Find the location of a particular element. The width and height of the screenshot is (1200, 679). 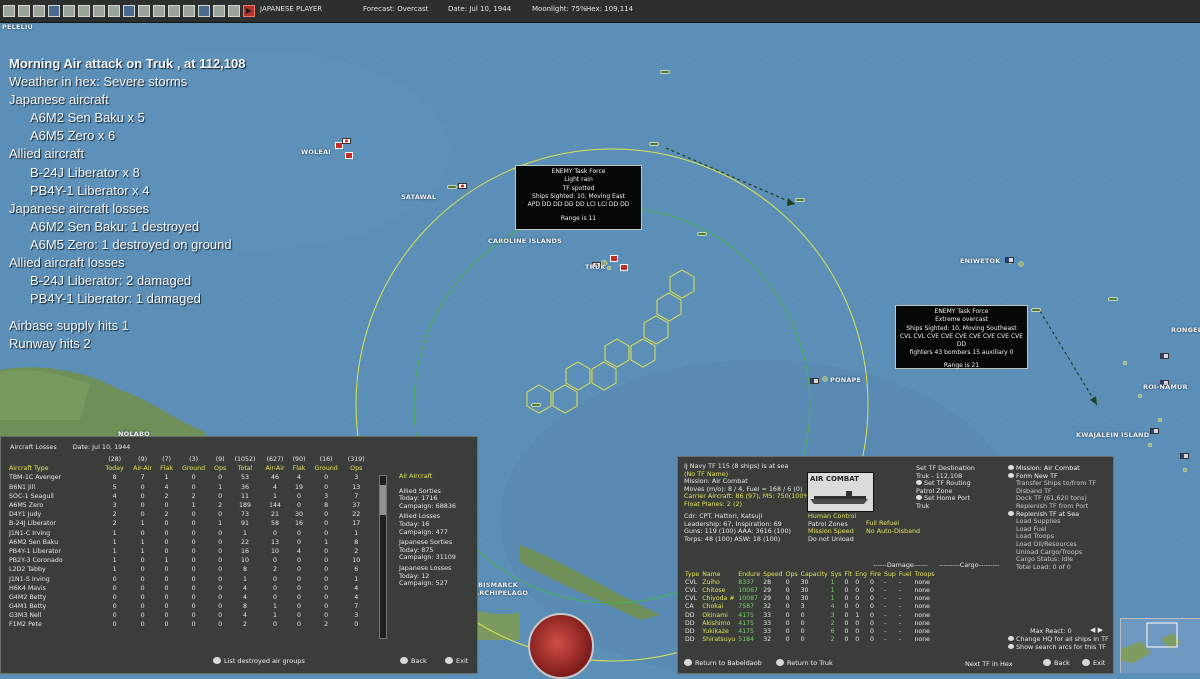

table-row-cell: 8 is located at coordinates (245, 607).